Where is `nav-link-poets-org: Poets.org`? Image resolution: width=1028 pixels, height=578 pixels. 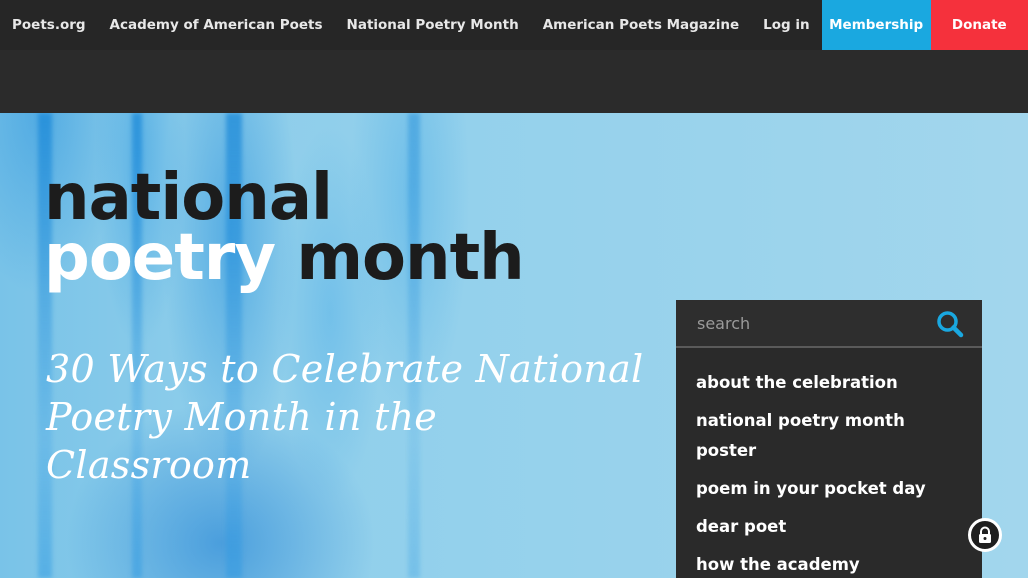
nav-link-poets-org: Poets.org is located at coordinates (49, 25).